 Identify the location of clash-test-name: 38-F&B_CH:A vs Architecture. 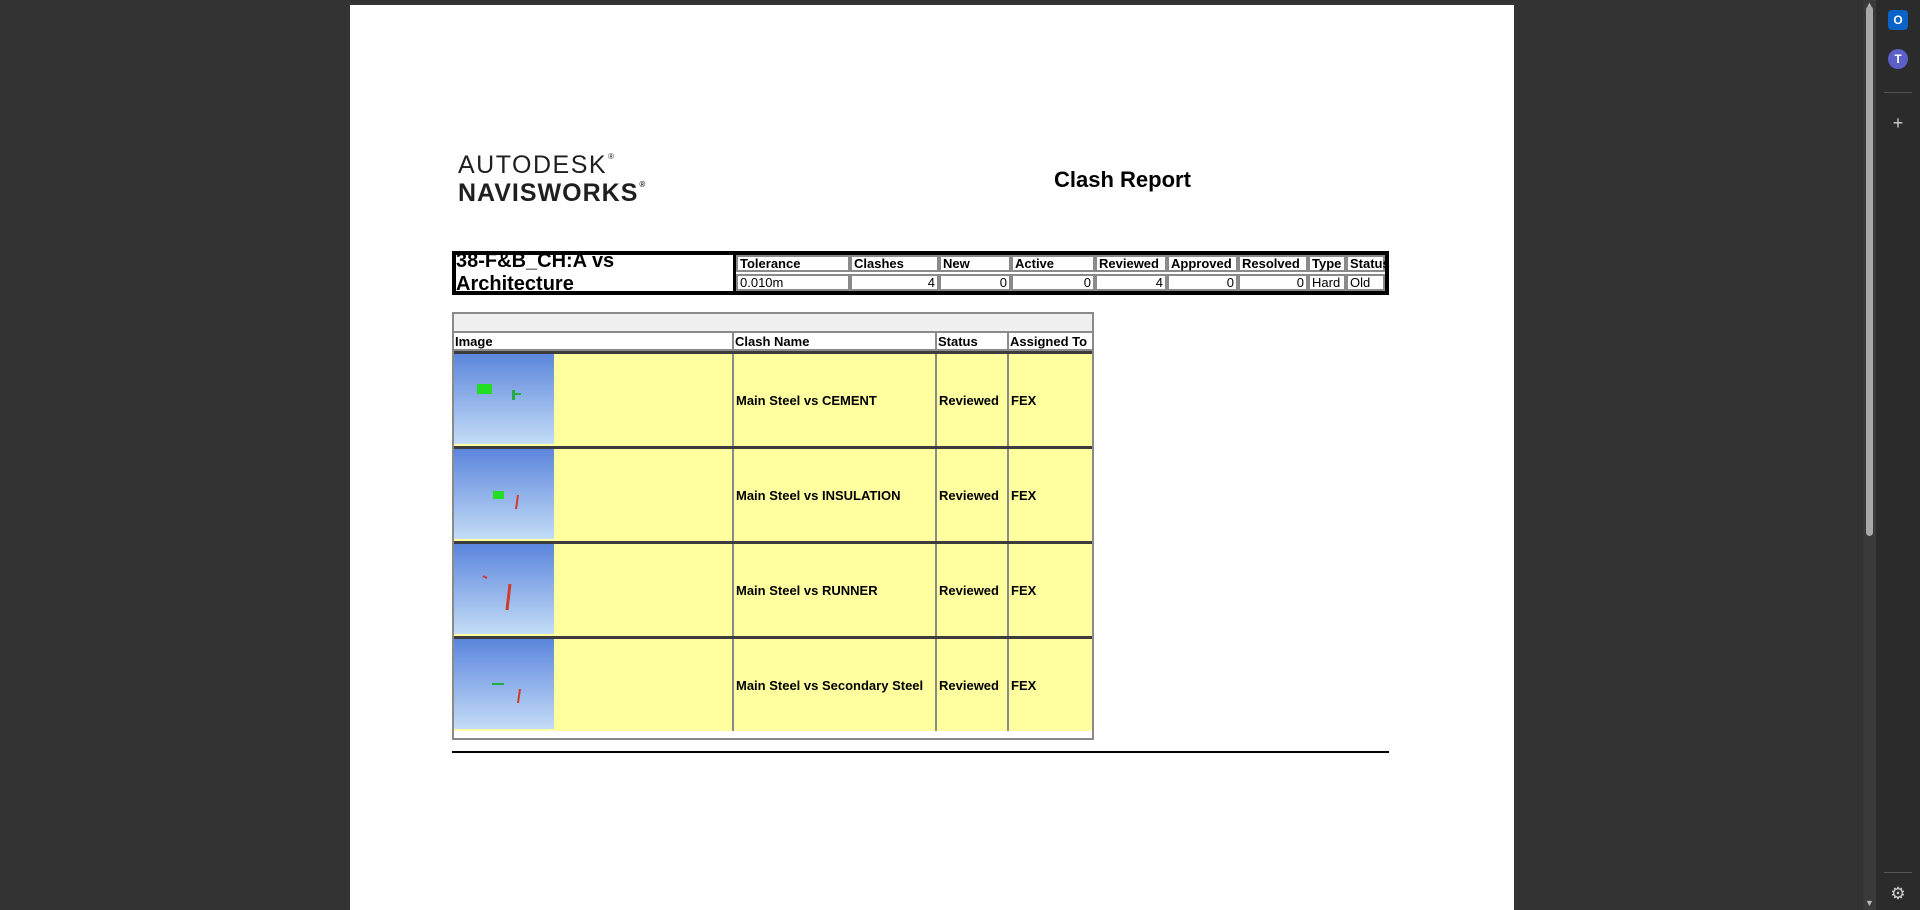
(596, 272).